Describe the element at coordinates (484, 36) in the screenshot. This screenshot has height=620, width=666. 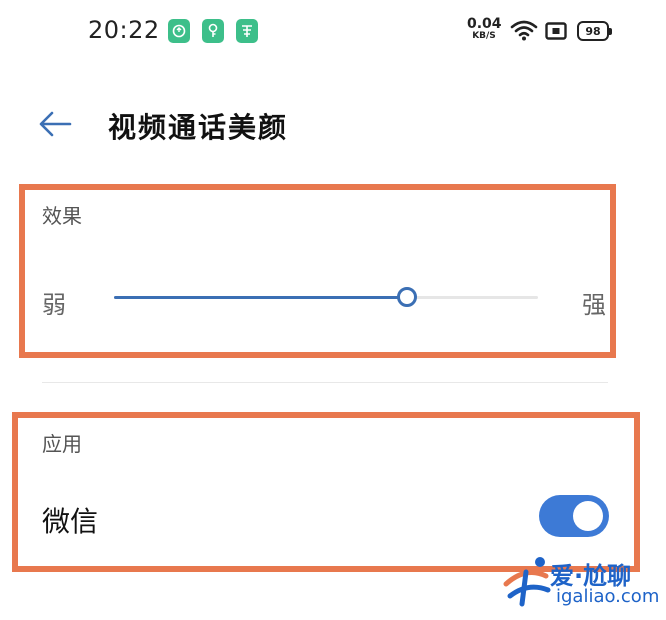
I see `network-speed-unit: KB/S` at that location.